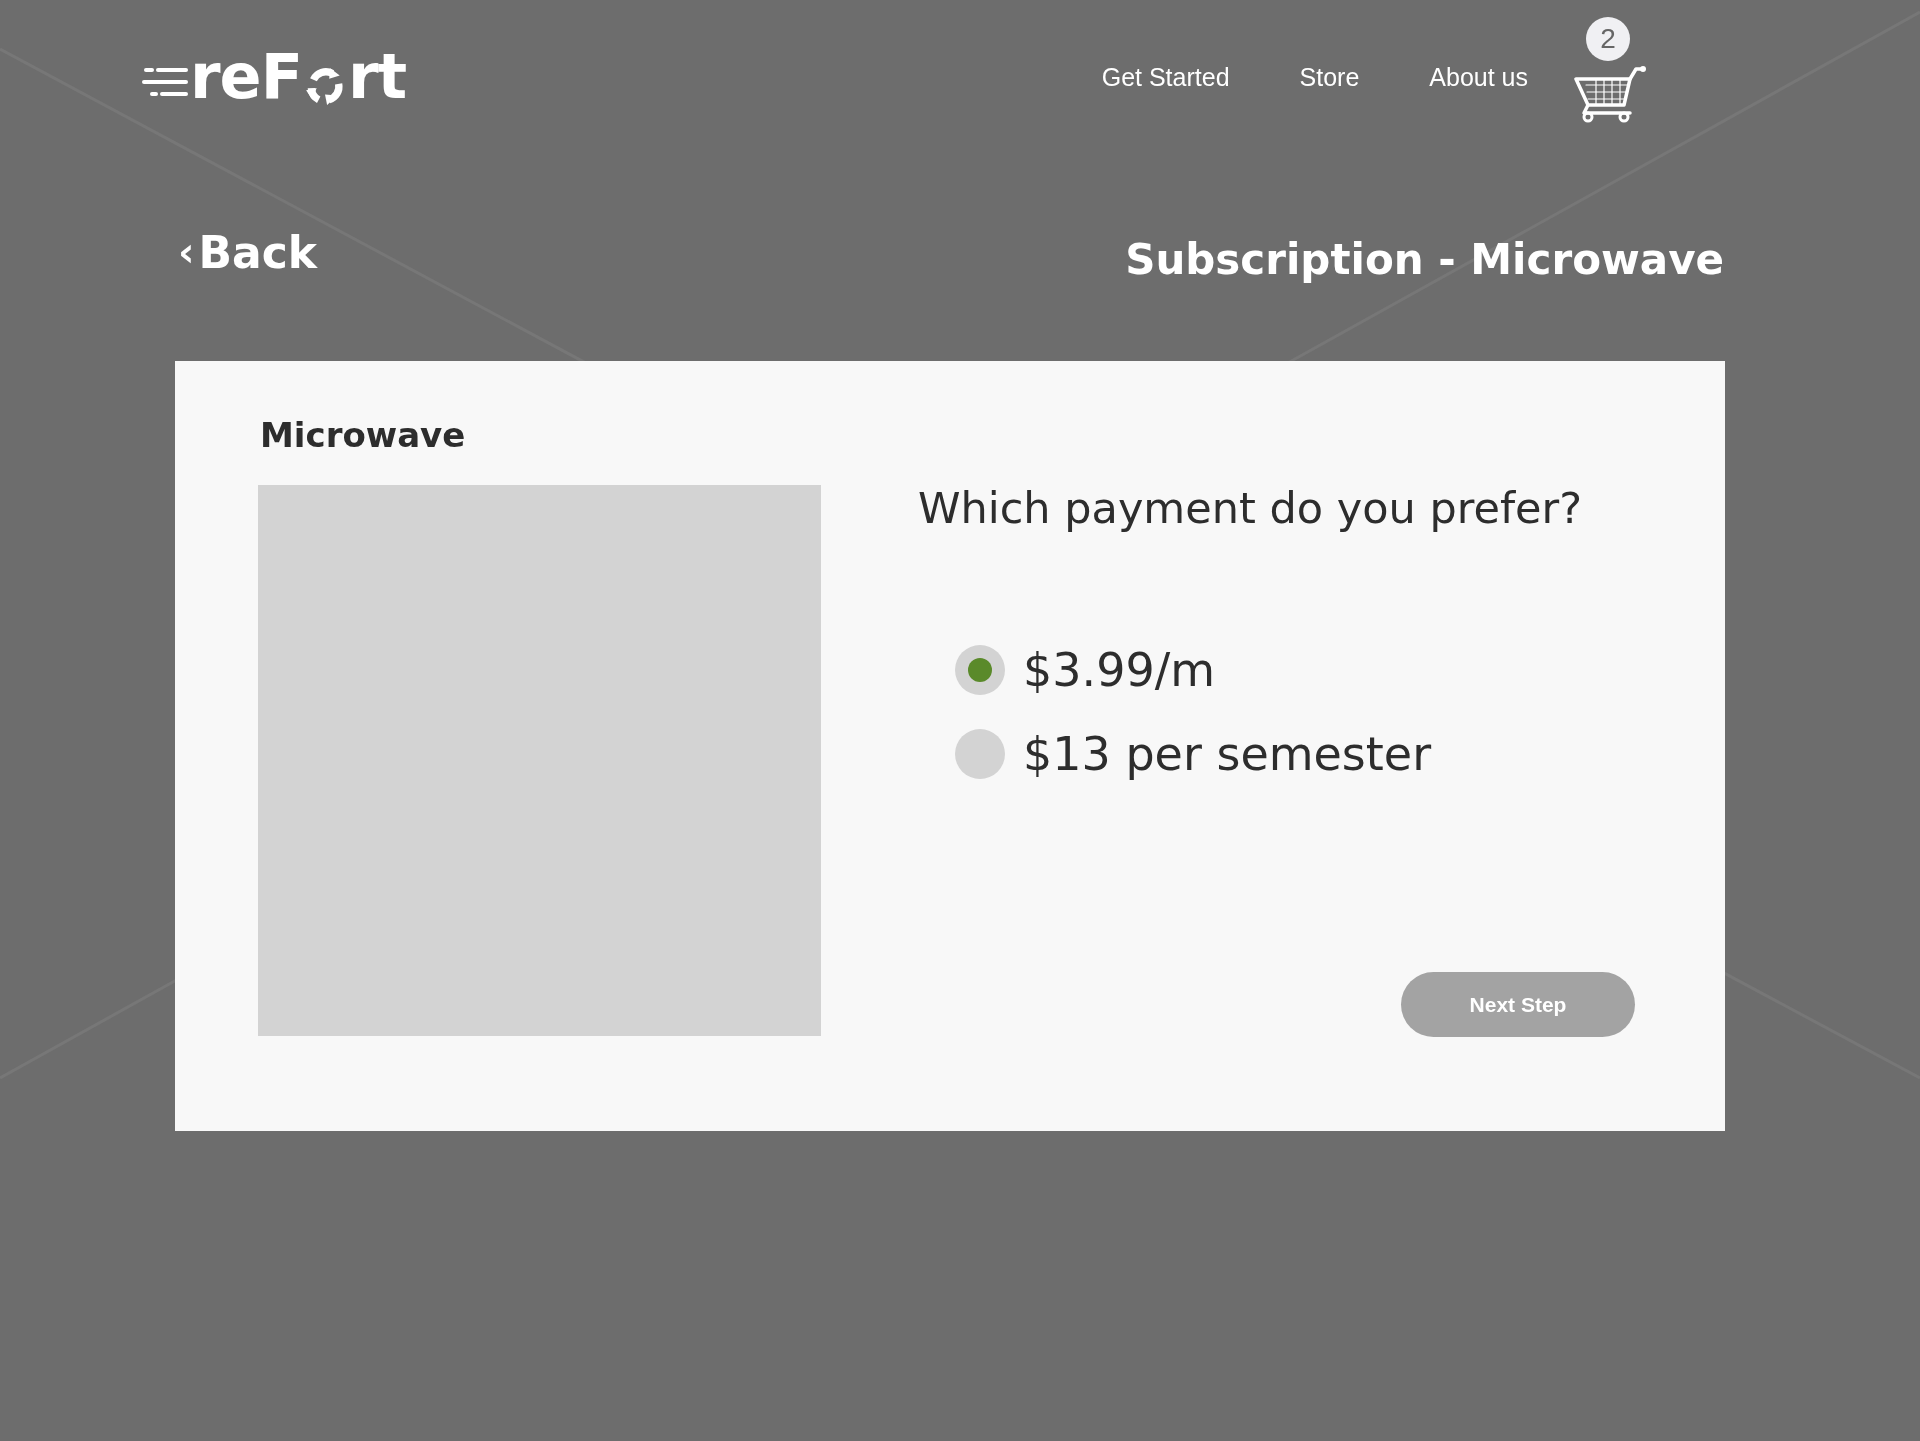 This screenshot has height=1441, width=1920. Describe the element at coordinates (1608, 39) in the screenshot. I see `cart-count-badge: 2` at that location.